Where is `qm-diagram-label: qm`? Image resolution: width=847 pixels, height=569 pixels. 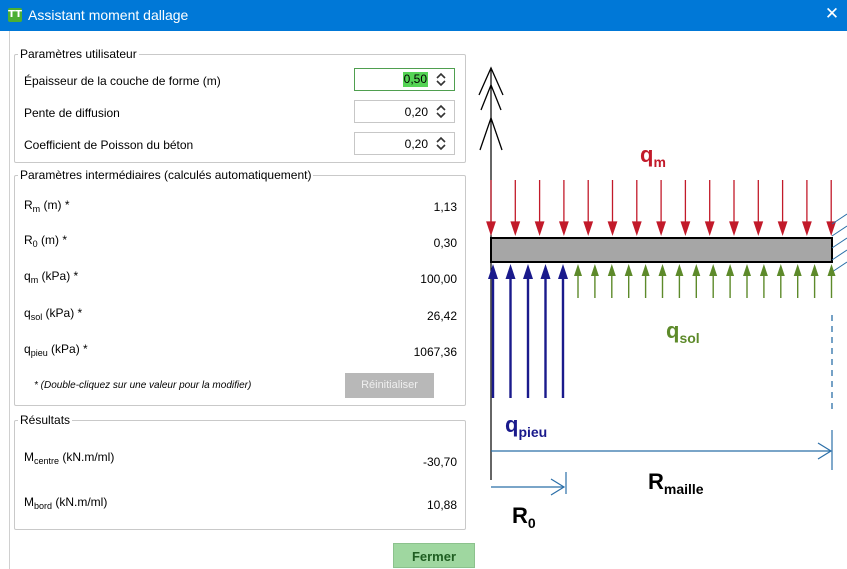 qm-diagram-label: qm is located at coordinates (653, 156).